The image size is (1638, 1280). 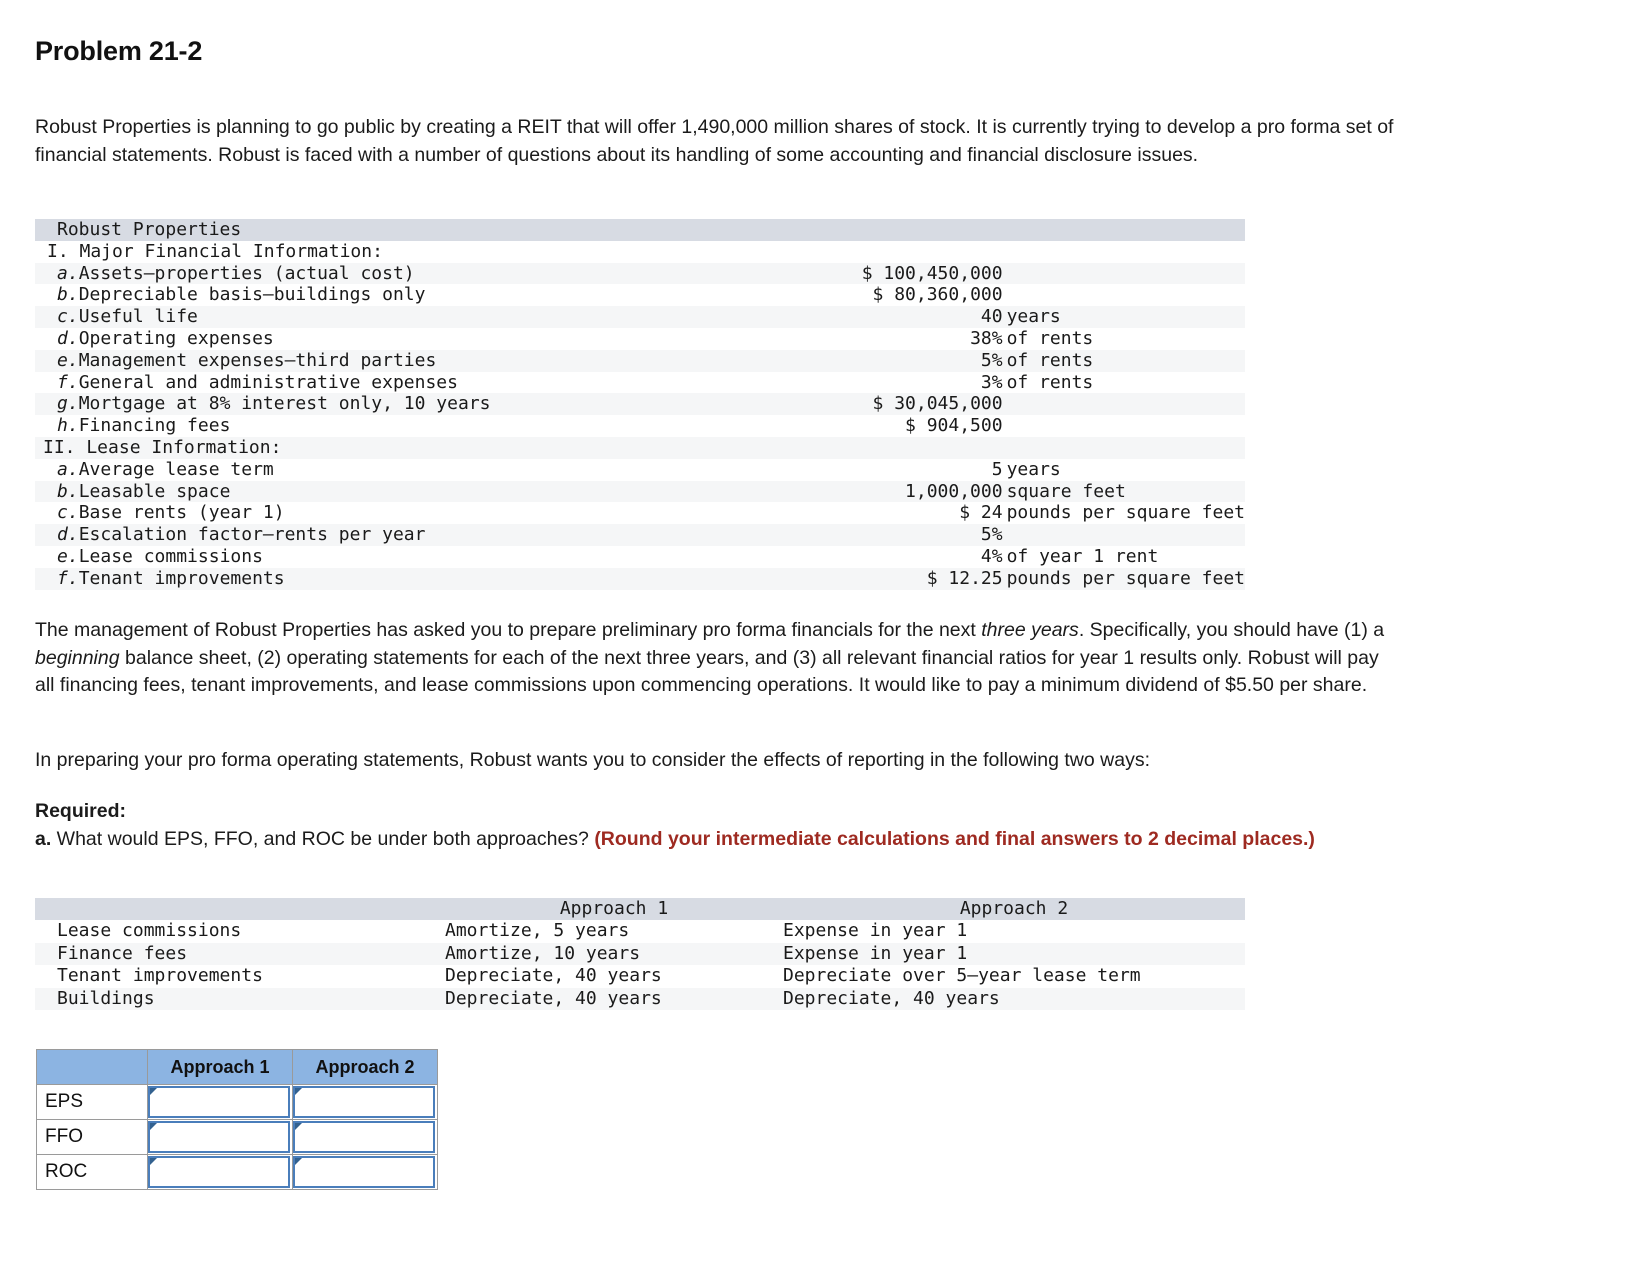 What do you see at coordinates (537, 931) in the screenshot?
I see `row-approach-1: Amortize, 5 years` at bounding box center [537, 931].